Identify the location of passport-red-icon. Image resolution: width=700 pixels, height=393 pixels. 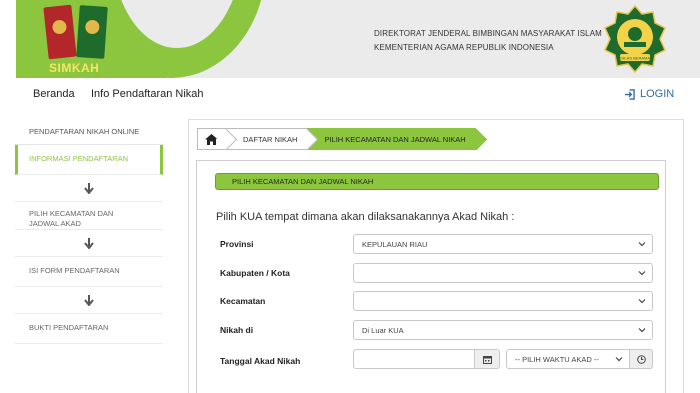
(60, 32).